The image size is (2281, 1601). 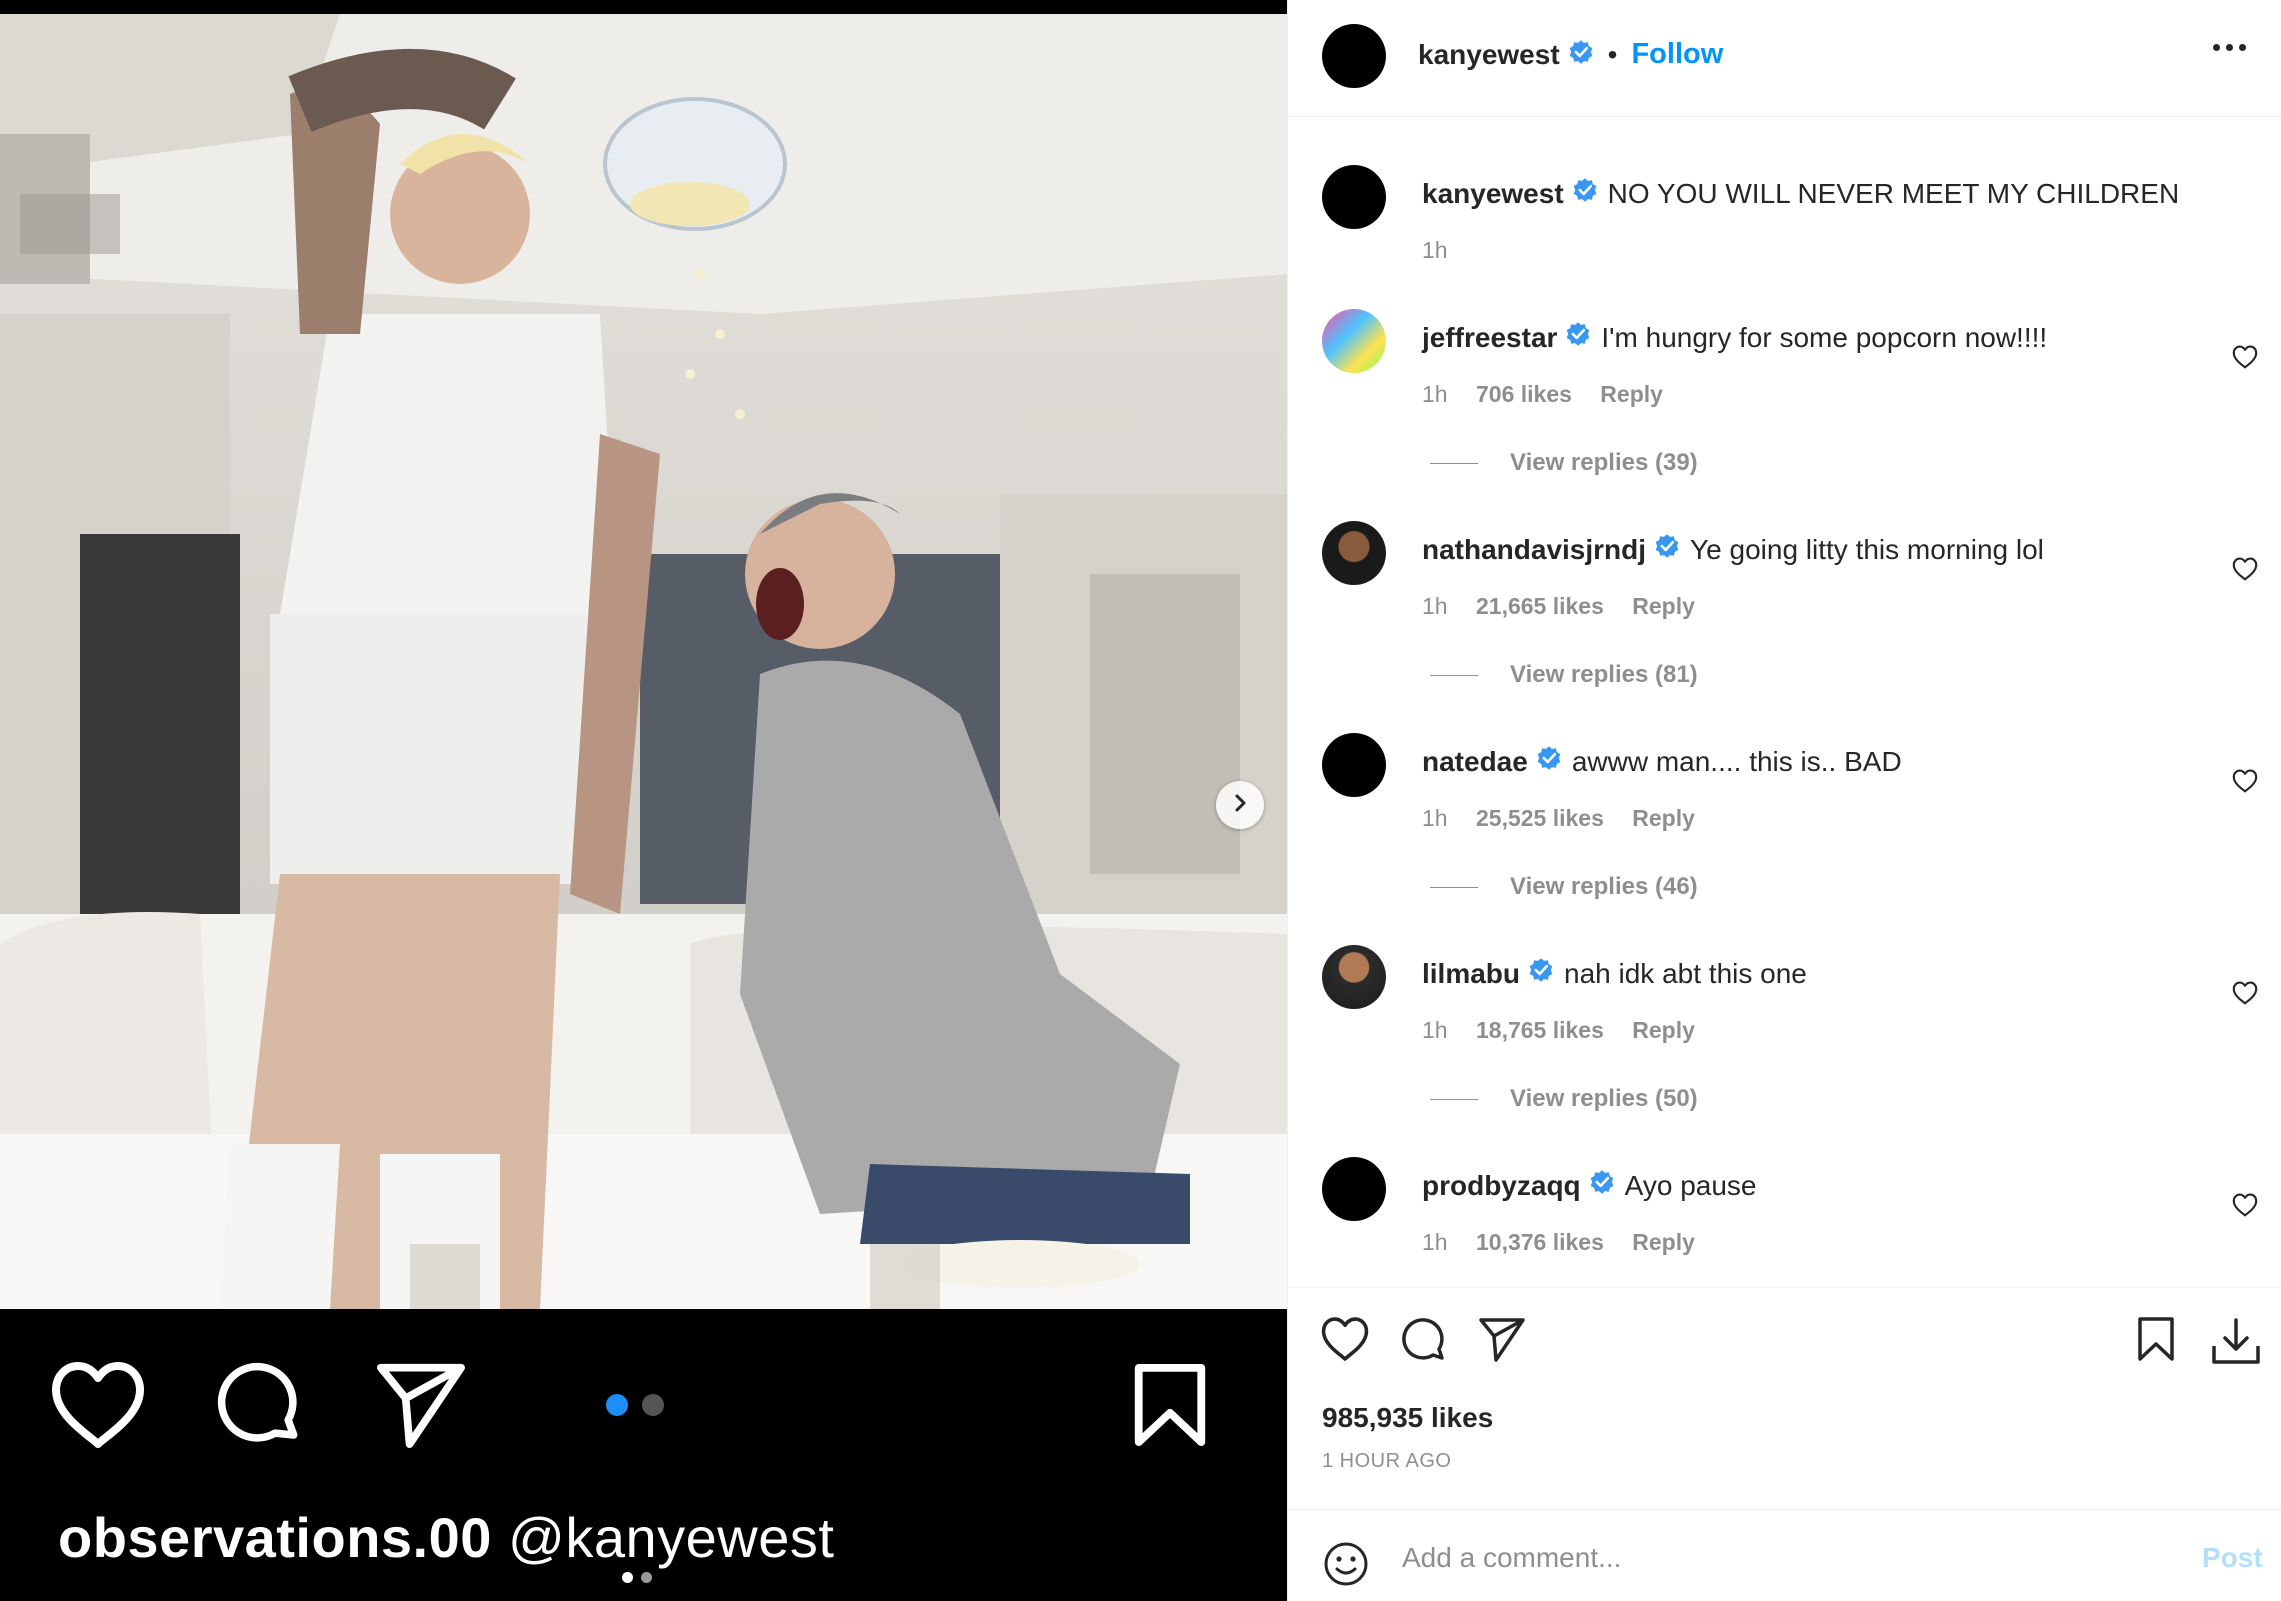 What do you see at coordinates (1540, 1030) in the screenshot?
I see `comment-likes: 18,765 likes` at bounding box center [1540, 1030].